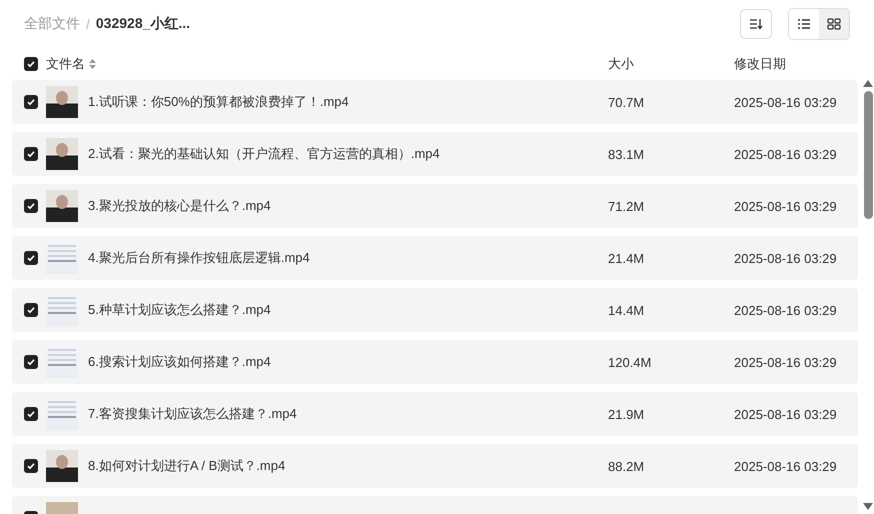  I want to click on file-name: 8.如何对计划进行A / B测试？.mp4, so click(348, 466).